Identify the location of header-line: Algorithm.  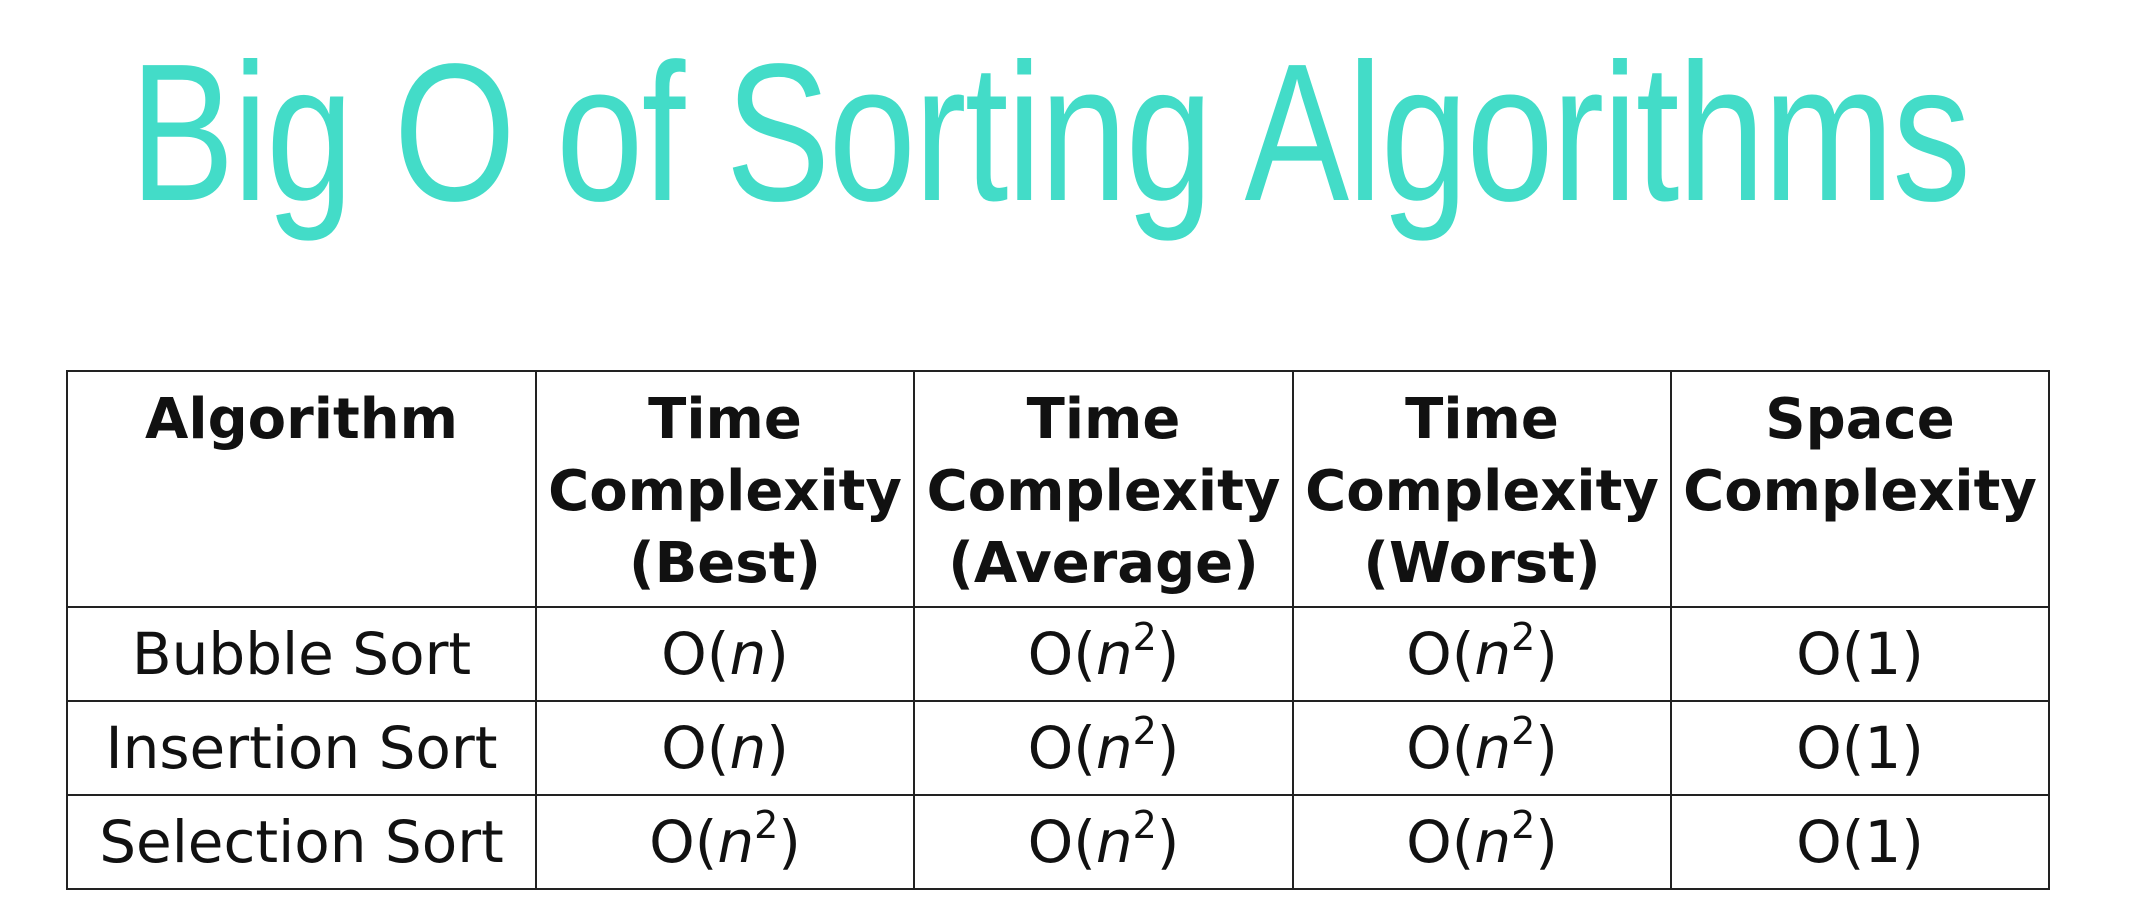
(301, 419).